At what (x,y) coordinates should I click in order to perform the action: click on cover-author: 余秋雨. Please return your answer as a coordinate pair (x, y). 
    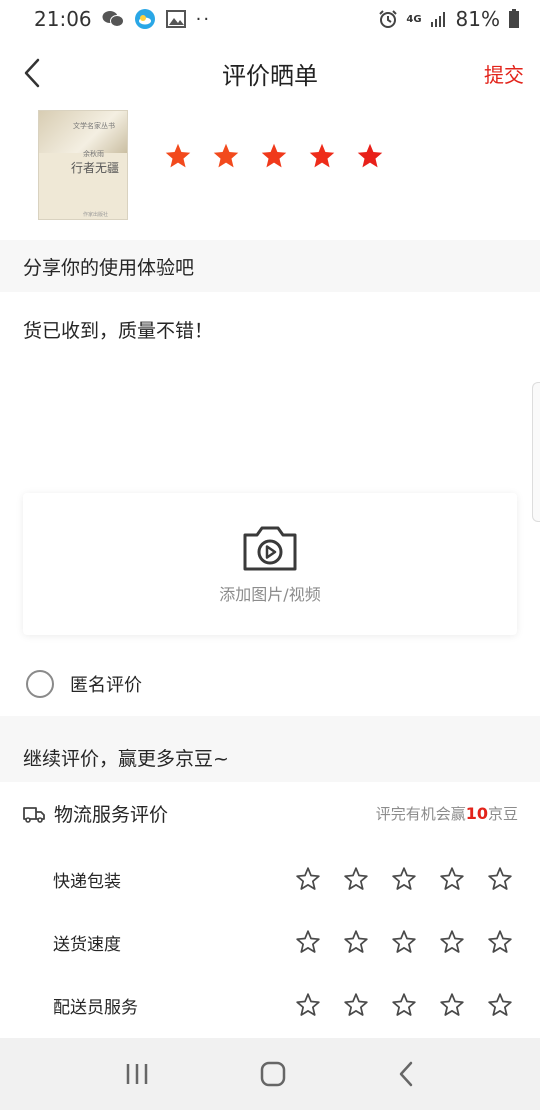
    Looking at the image, I should click on (93, 154).